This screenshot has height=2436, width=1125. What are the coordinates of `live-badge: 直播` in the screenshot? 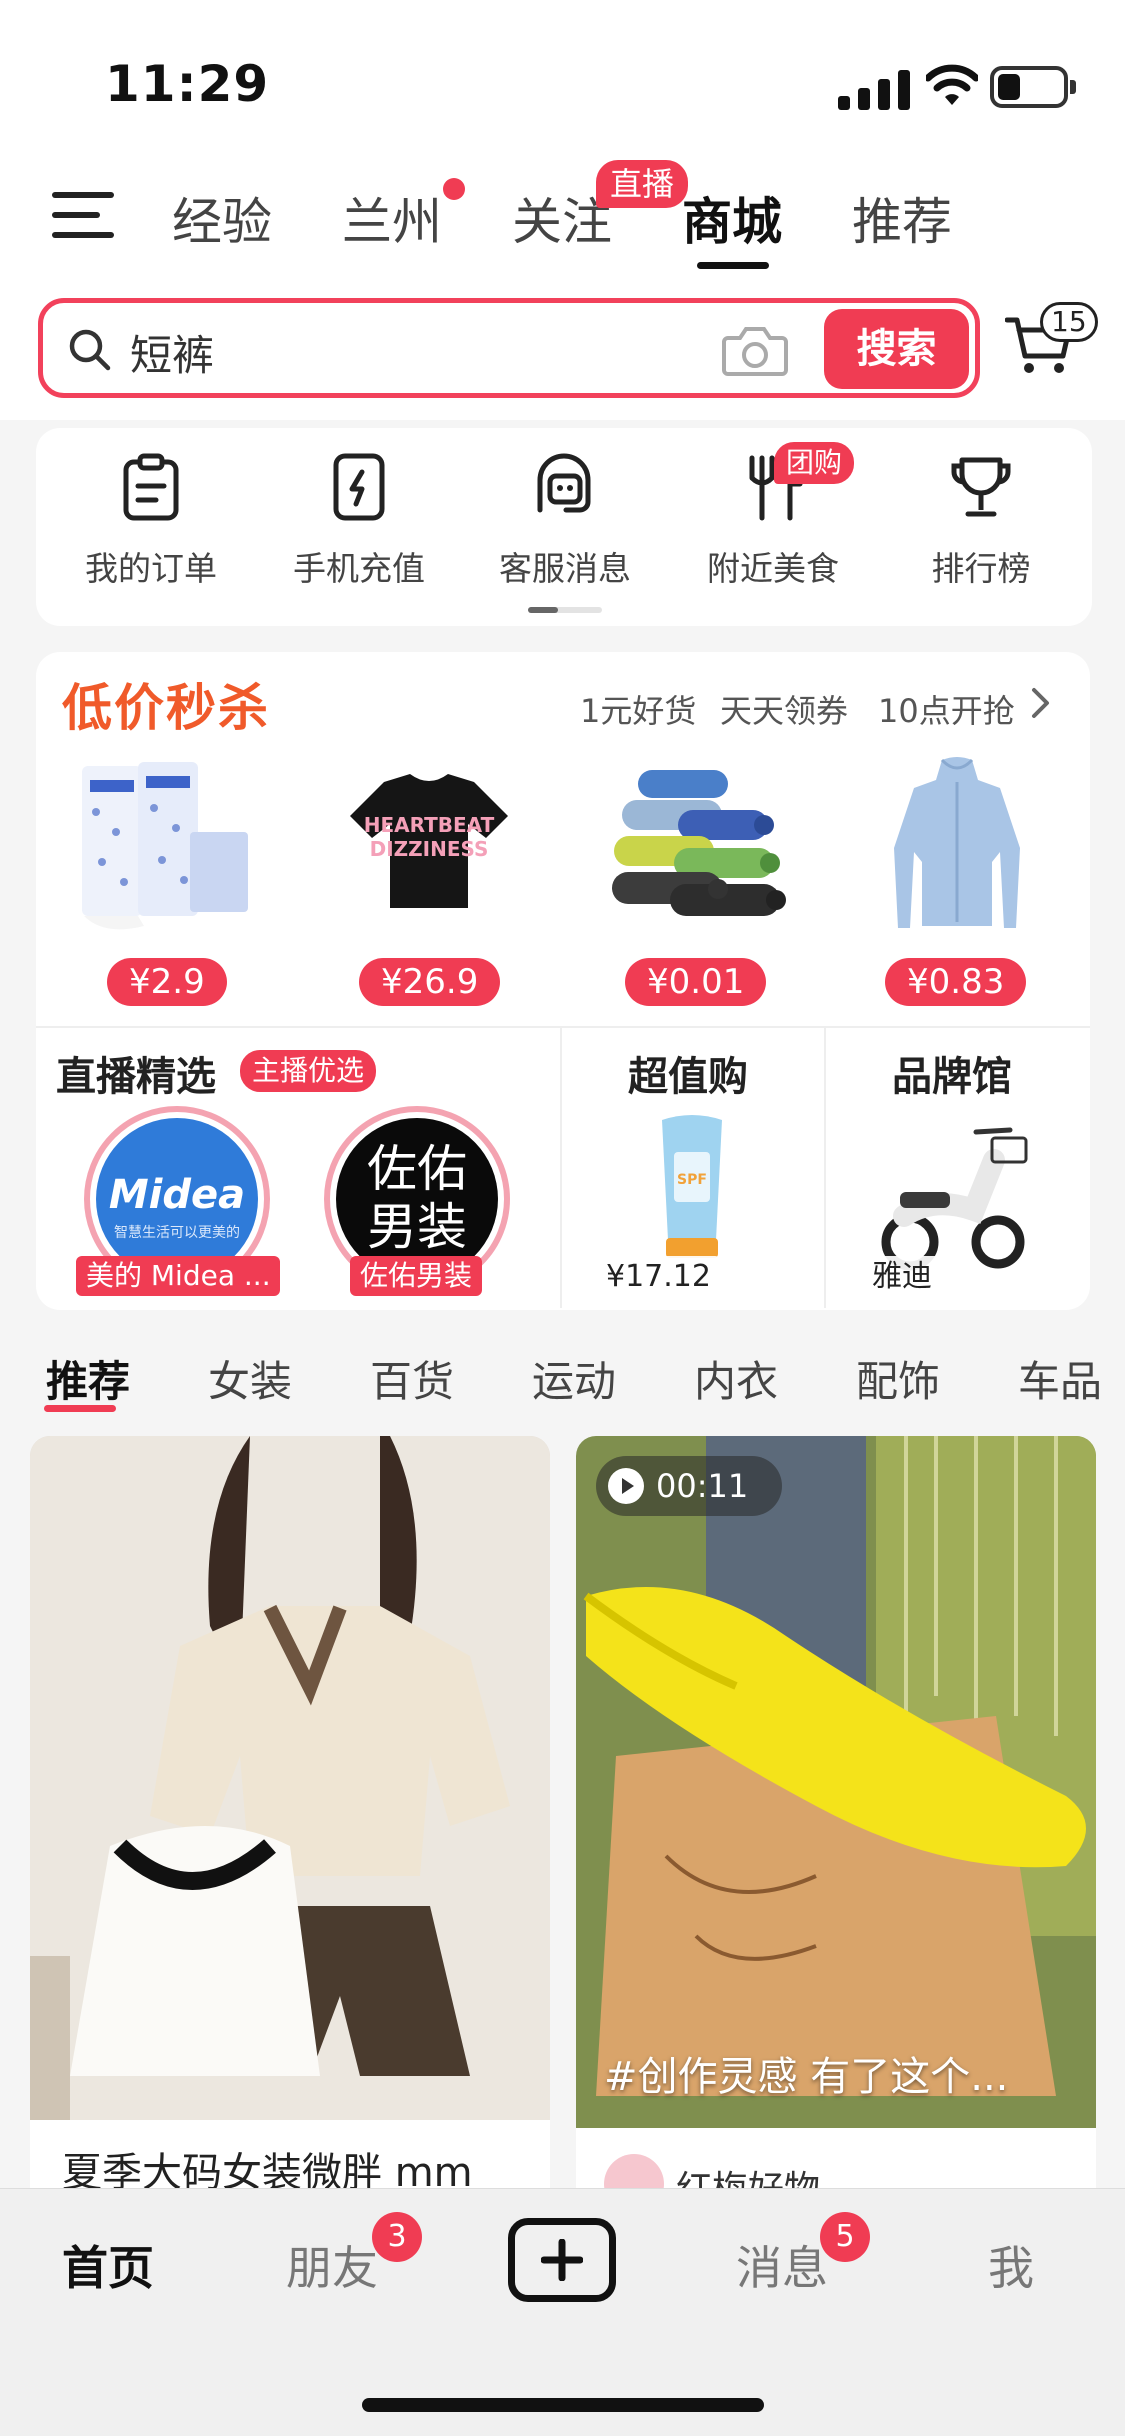 It's located at (642, 184).